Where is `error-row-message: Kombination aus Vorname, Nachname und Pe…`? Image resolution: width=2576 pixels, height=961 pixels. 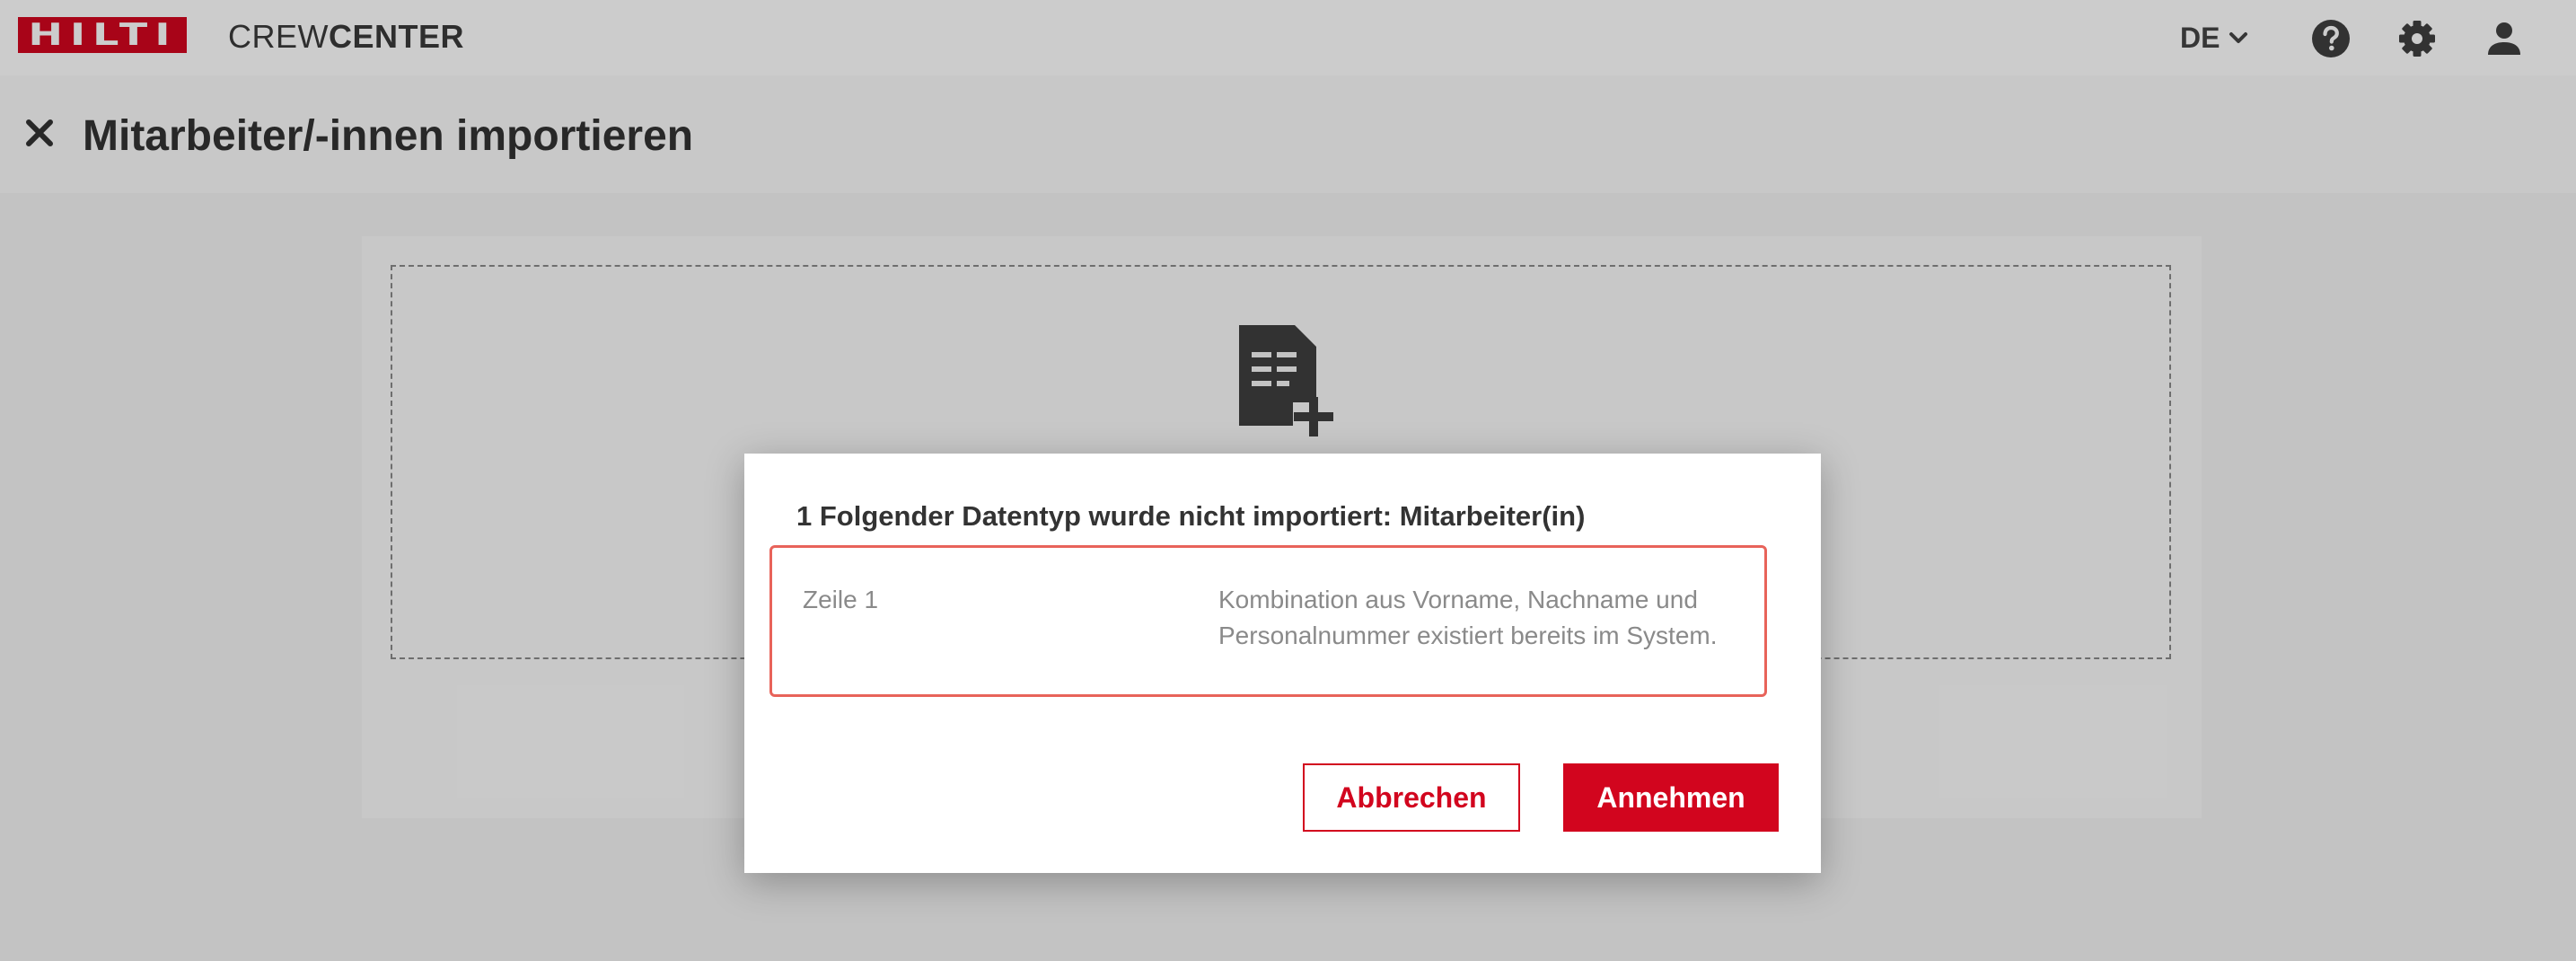
error-row-message: Kombination aus Vorname, Nachname und Pe… is located at coordinates (1468, 617).